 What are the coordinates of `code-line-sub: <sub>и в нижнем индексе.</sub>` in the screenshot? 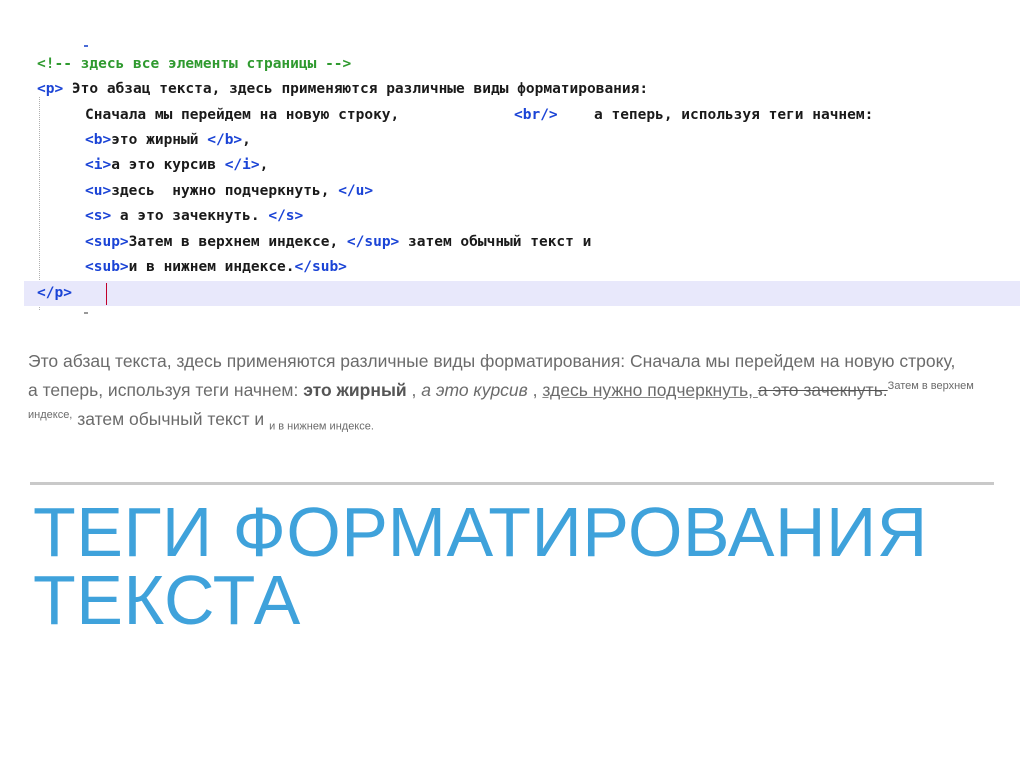 It's located at (522, 267).